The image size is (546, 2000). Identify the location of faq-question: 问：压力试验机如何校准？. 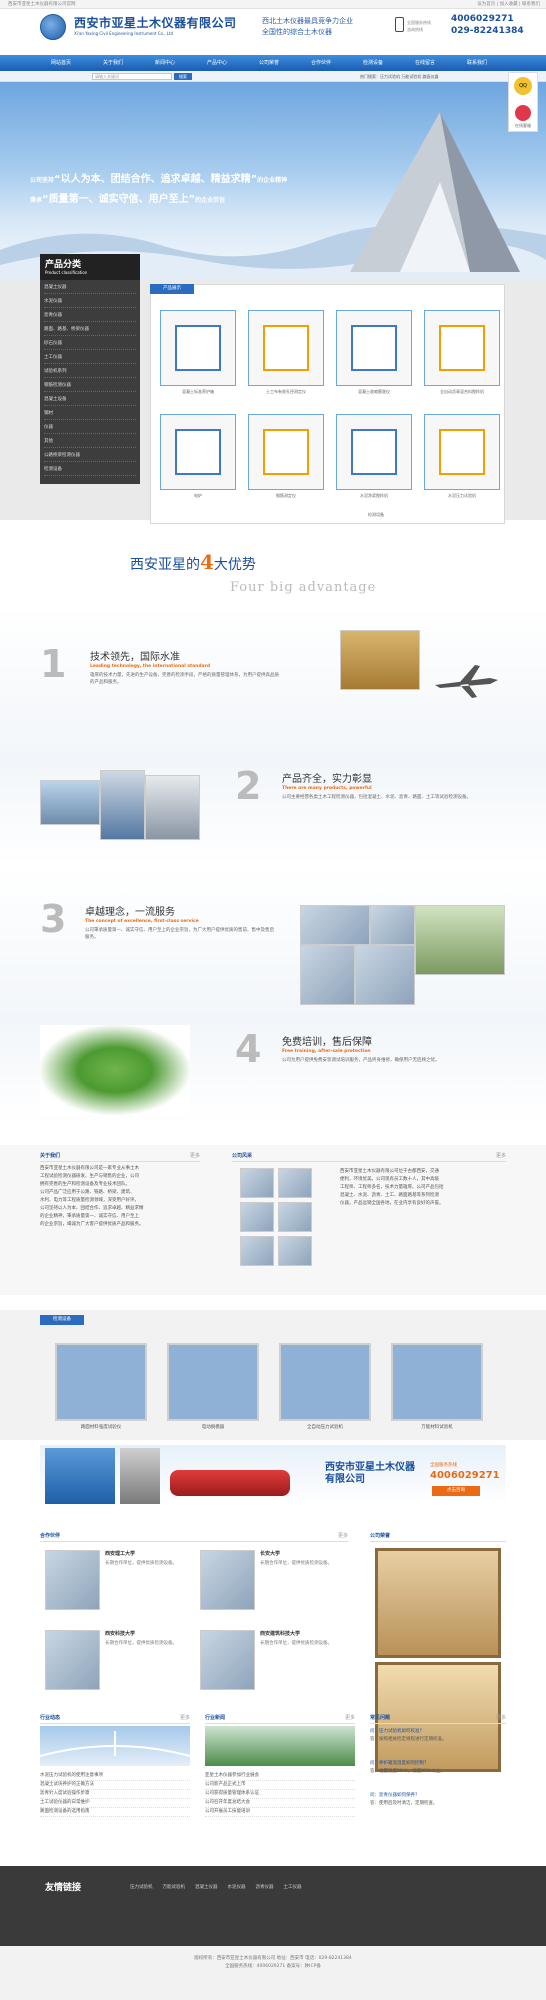
(438, 1732).